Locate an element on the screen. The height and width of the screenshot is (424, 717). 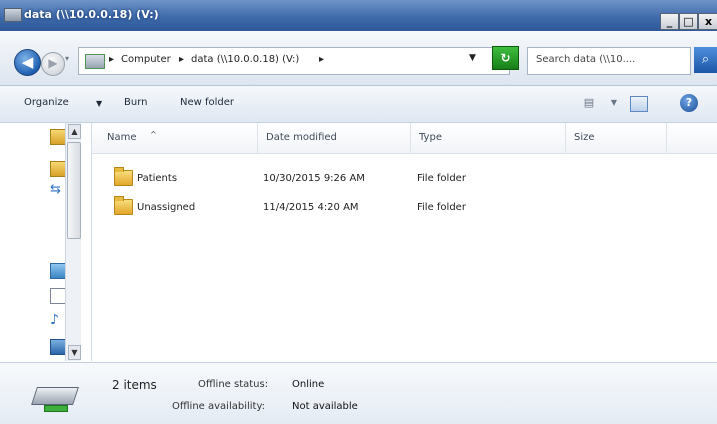
navigation-scrollbar: ▲ ▼ is located at coordinates (73, 242).